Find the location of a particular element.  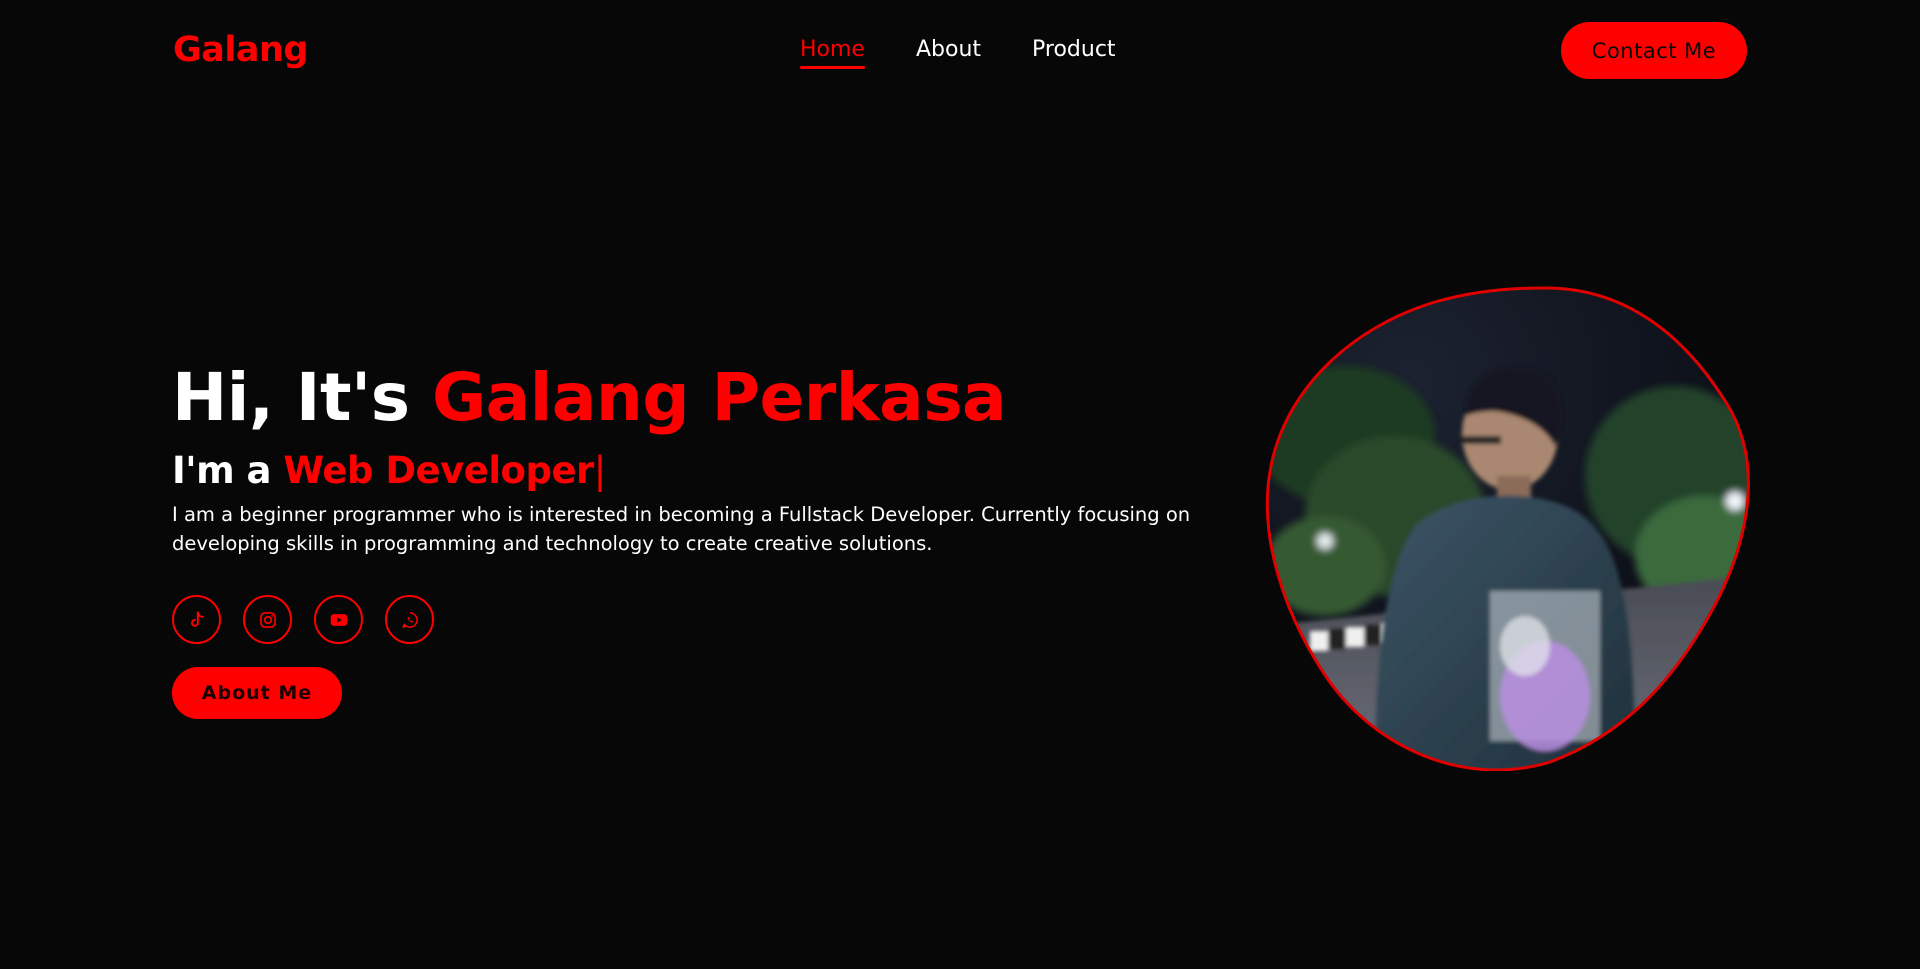

main-nav: Home About Product is located at coordinates (958, 52).